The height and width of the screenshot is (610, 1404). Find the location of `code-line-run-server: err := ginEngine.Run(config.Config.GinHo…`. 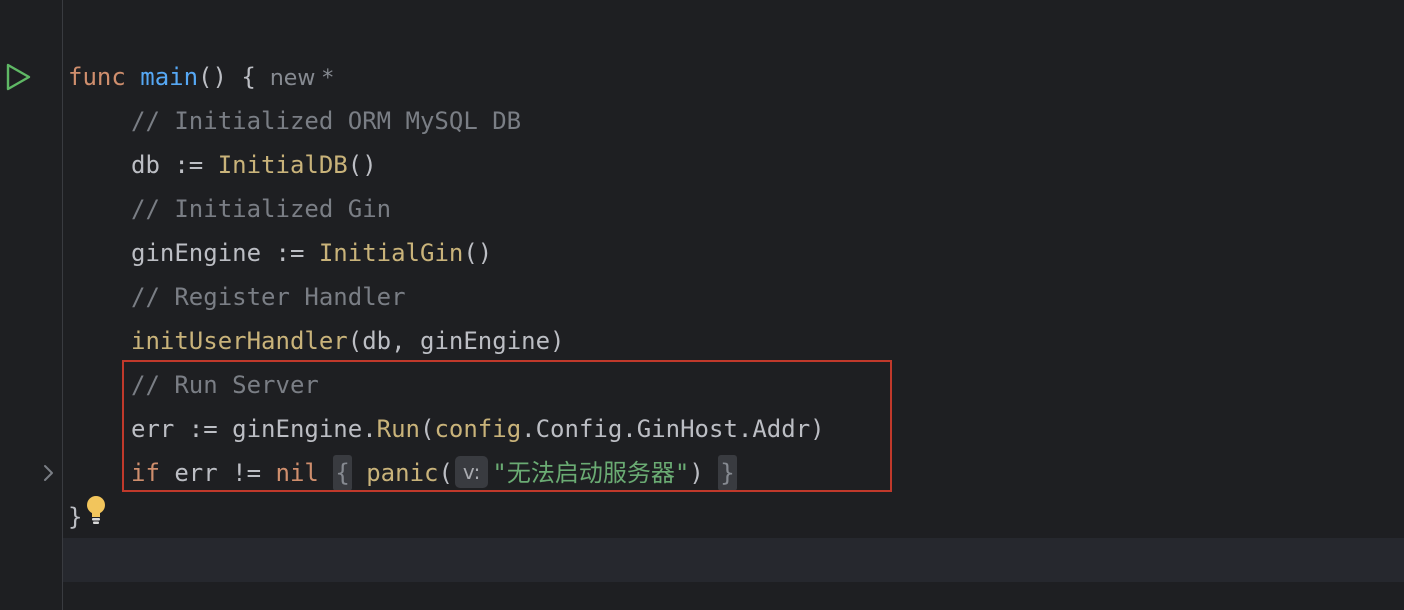

code-line-run-server: err := ginEngine.Run(config.Config.GinHo… is located at coordinates (446, 429).